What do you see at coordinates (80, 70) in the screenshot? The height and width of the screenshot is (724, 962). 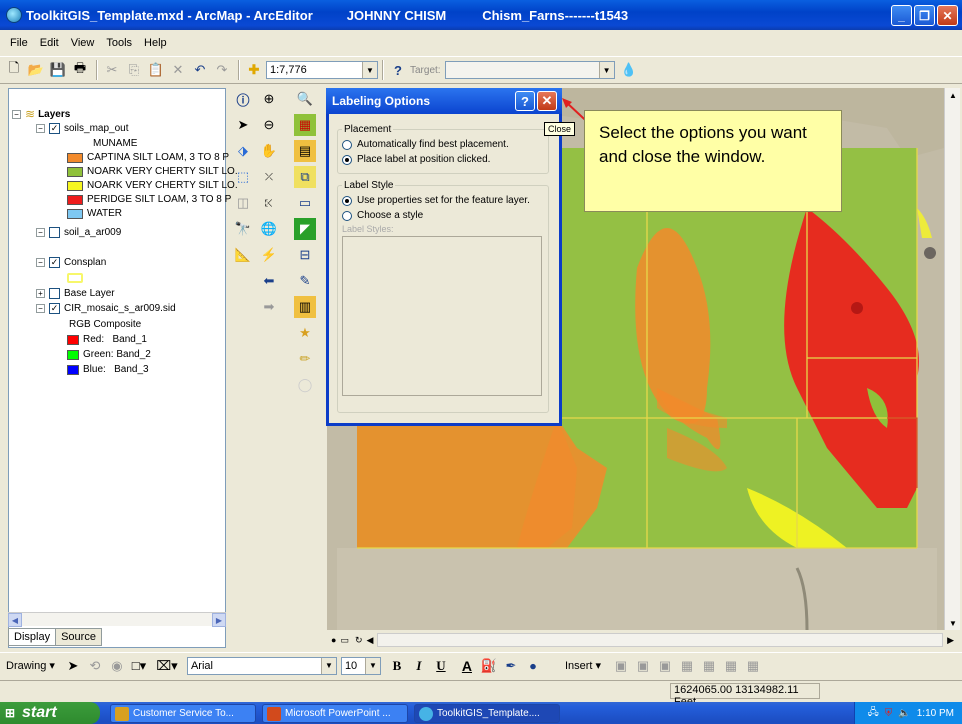 I see `print-icon: 🖶` at bounding box center [80, 70].